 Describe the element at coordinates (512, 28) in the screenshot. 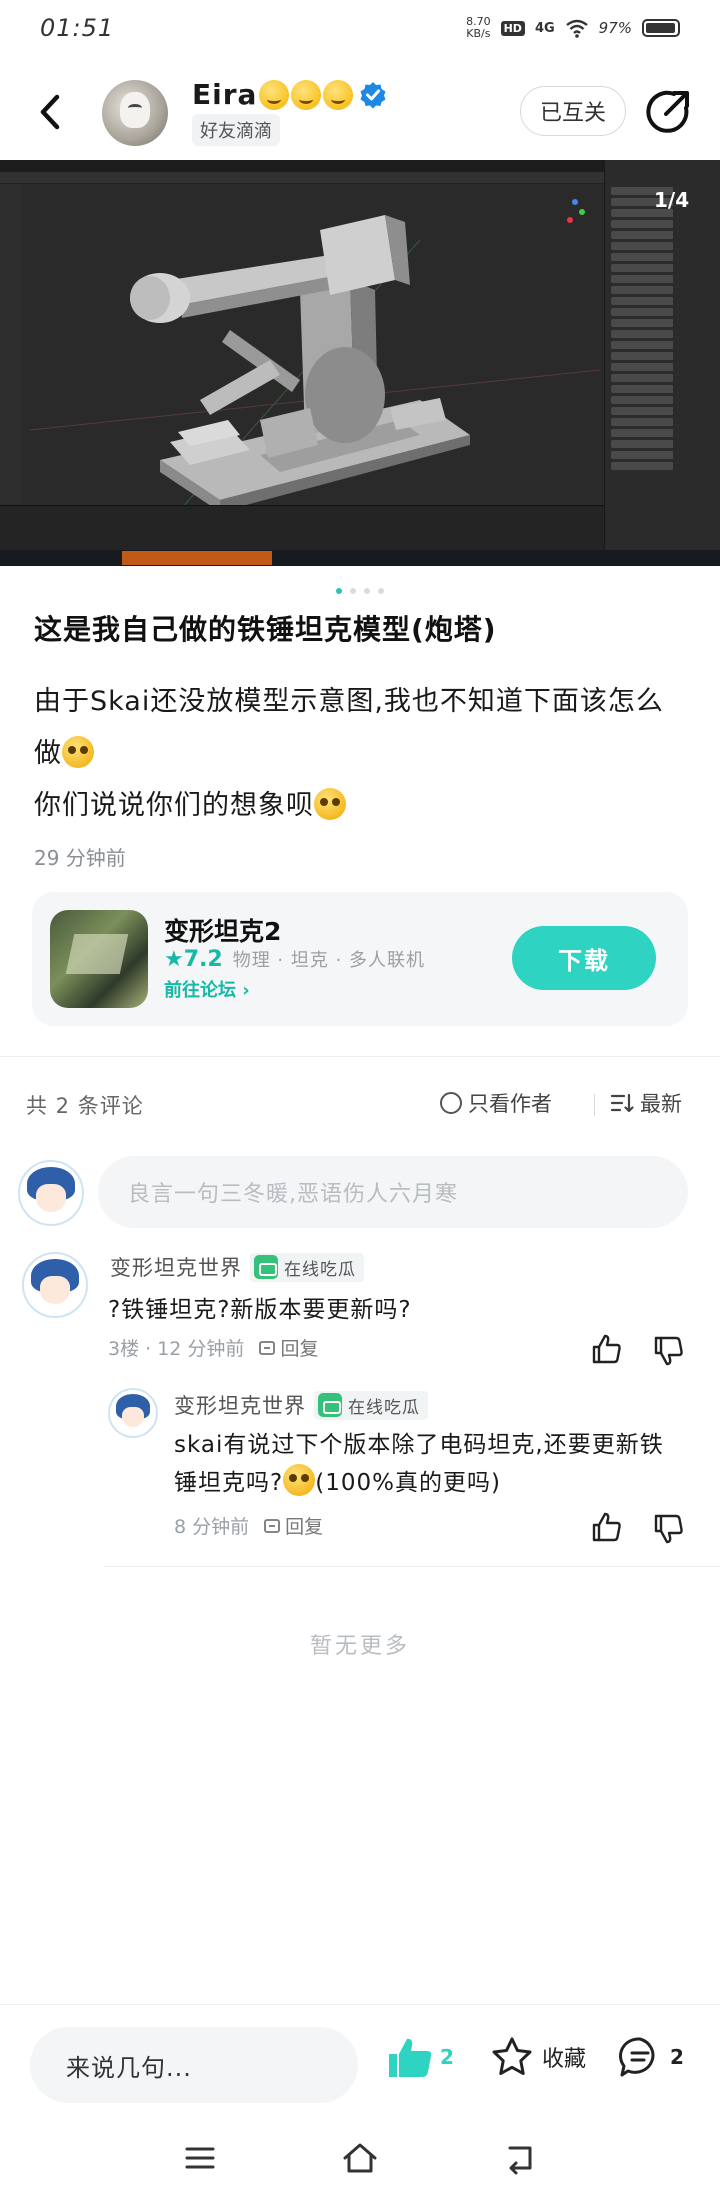

I see `hd-icon: HD` at that location.